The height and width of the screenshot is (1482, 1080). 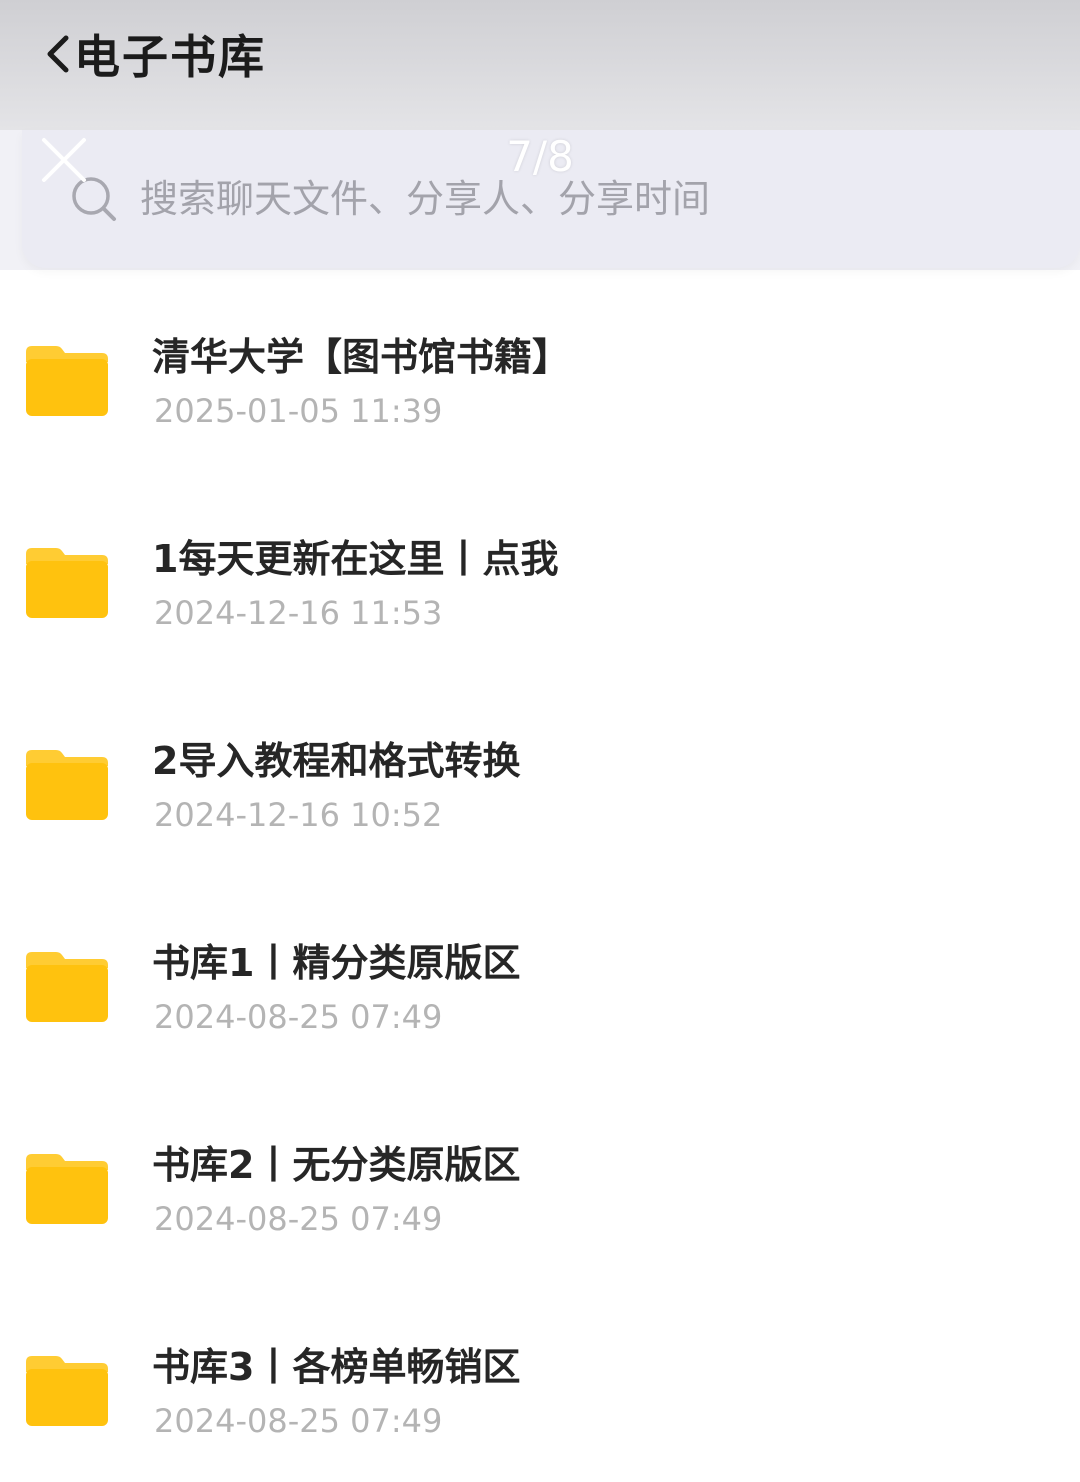 I want to click on file-name: 2导入教程和格式转换, so click(x=336, y=761).